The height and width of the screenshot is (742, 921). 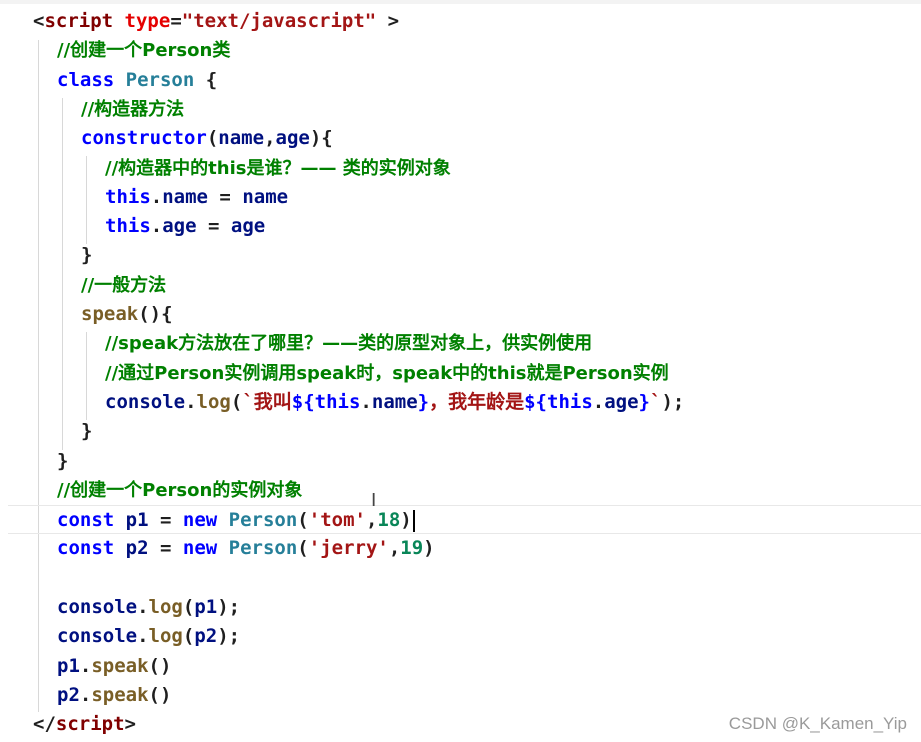 I want to click on code-line, so click(x=28, y=578).